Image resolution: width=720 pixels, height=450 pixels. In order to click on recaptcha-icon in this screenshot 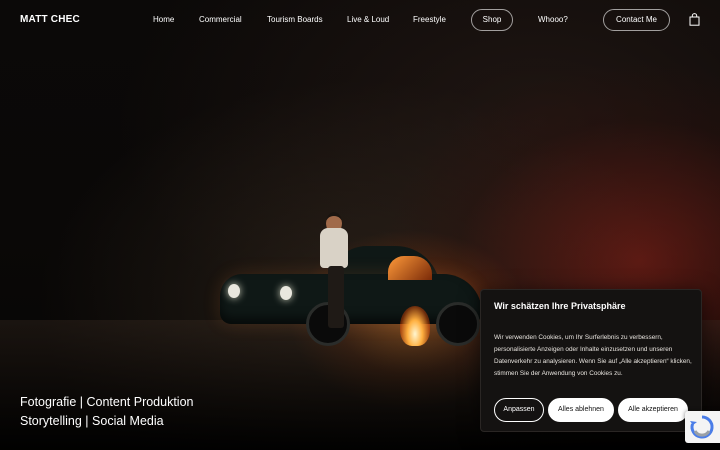, I will do `click(702, 427)`.